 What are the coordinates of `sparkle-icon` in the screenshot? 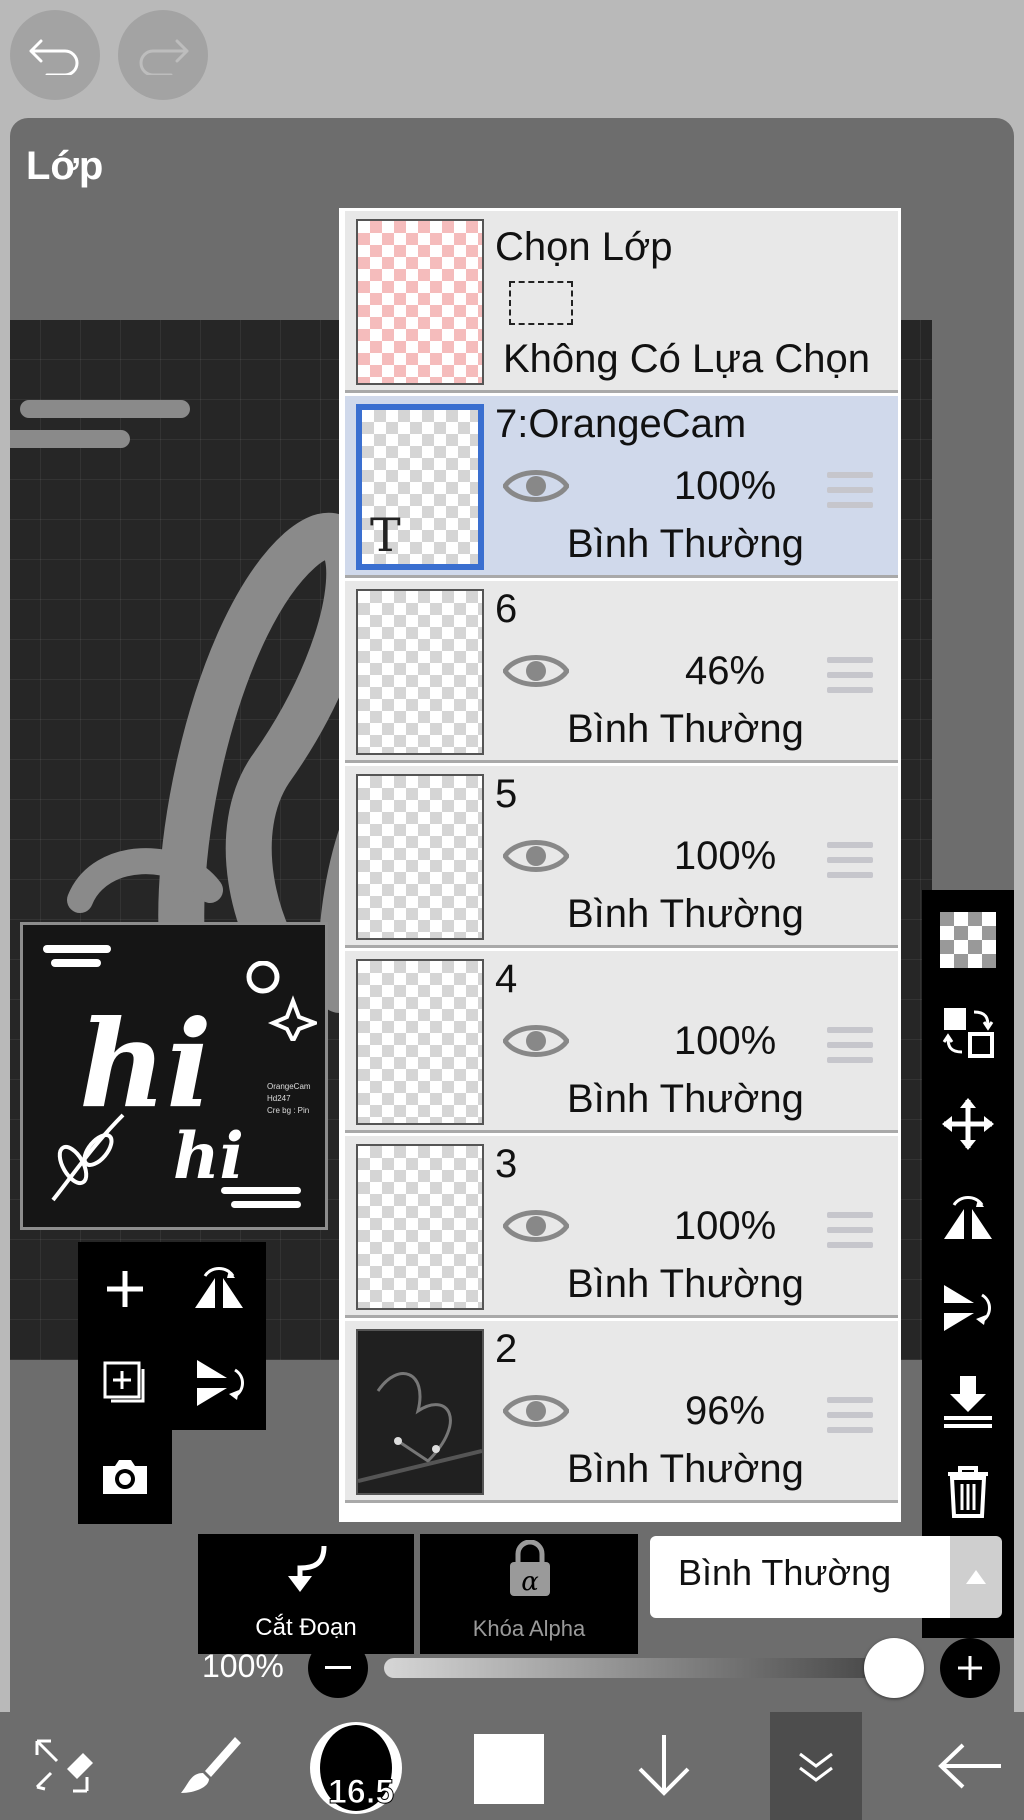 It's located at (281, 1001).